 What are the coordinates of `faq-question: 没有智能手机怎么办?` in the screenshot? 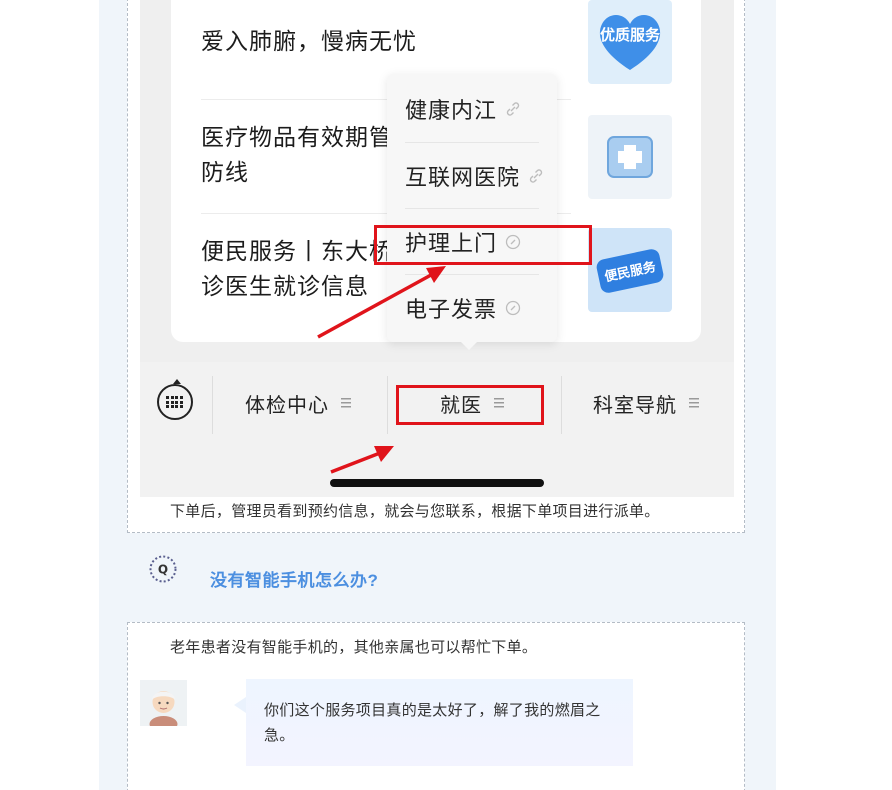 It's located at (294, 580).